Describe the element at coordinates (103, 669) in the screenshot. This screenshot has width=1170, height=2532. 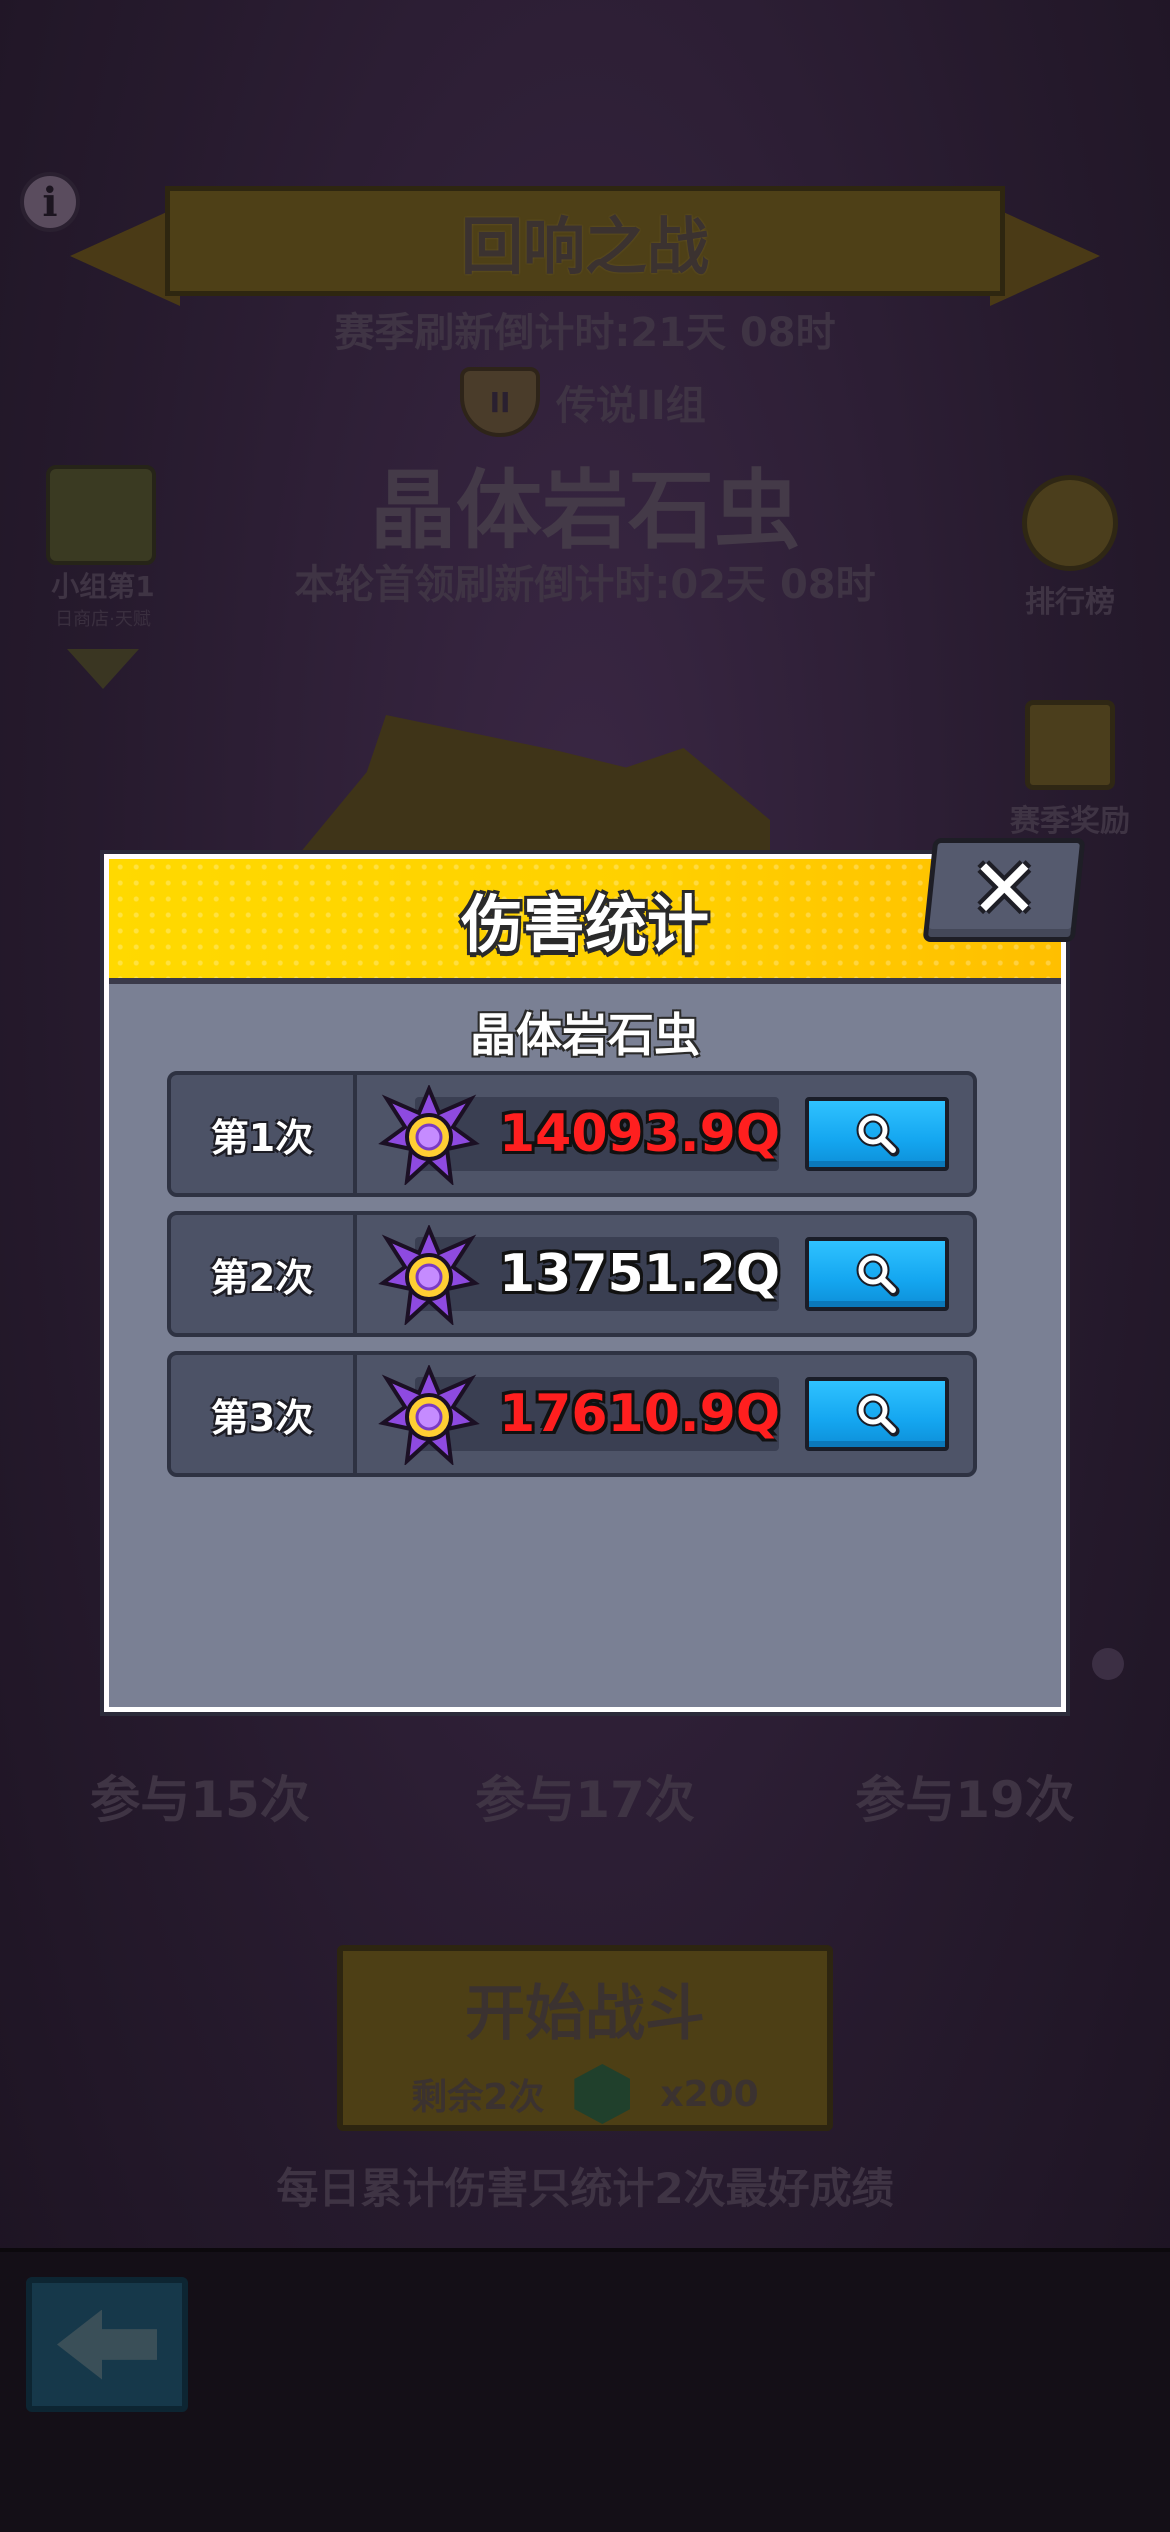
I see `chevron-down-icon` at that location.